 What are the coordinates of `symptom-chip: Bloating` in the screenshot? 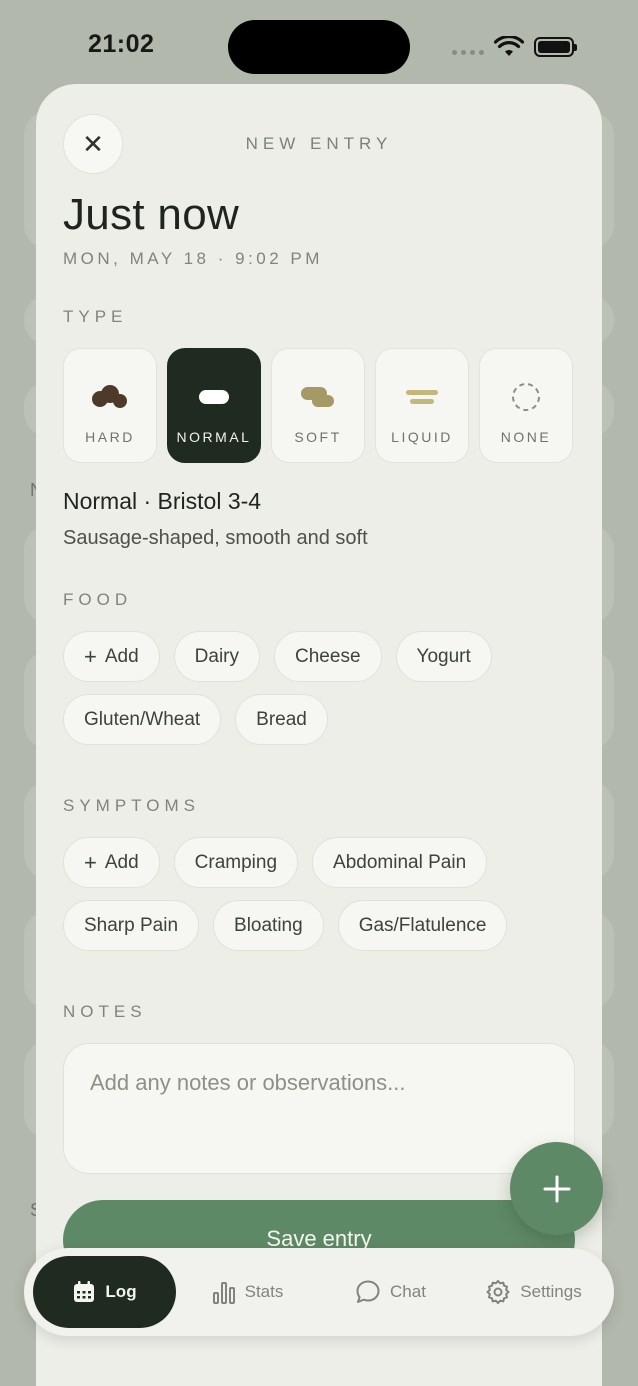 It's located at (268, 925).